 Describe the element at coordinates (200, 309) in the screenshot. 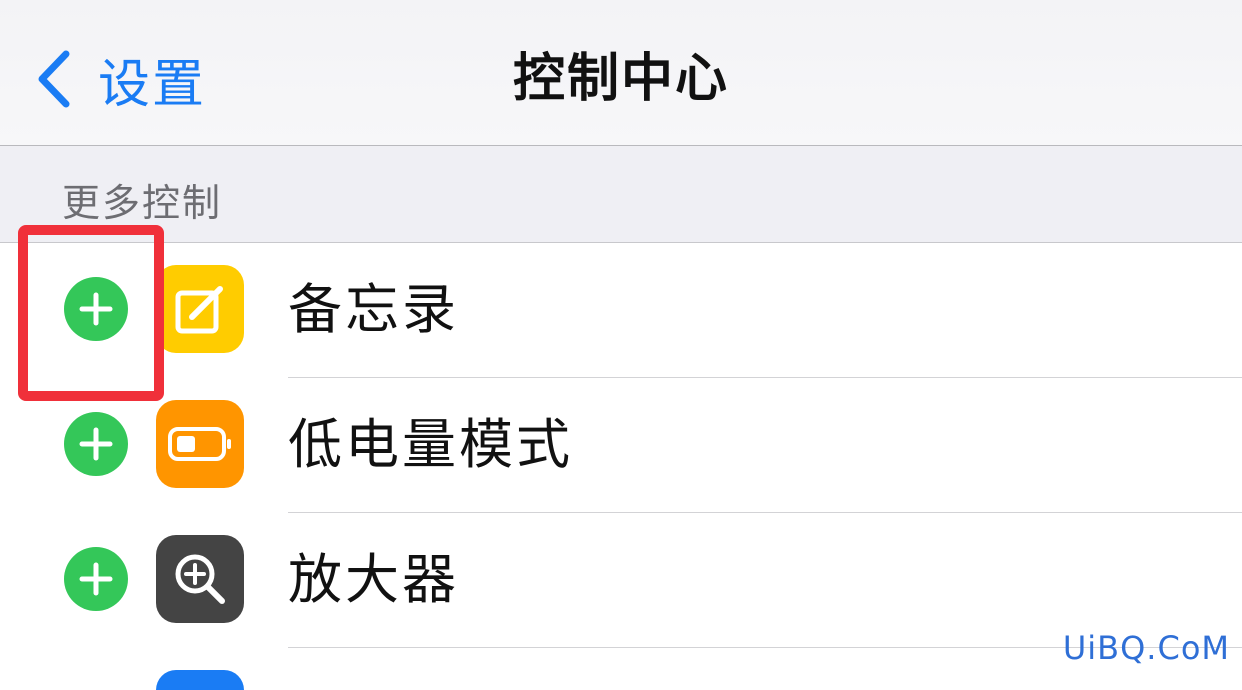

I see `notes-icon` at that location.